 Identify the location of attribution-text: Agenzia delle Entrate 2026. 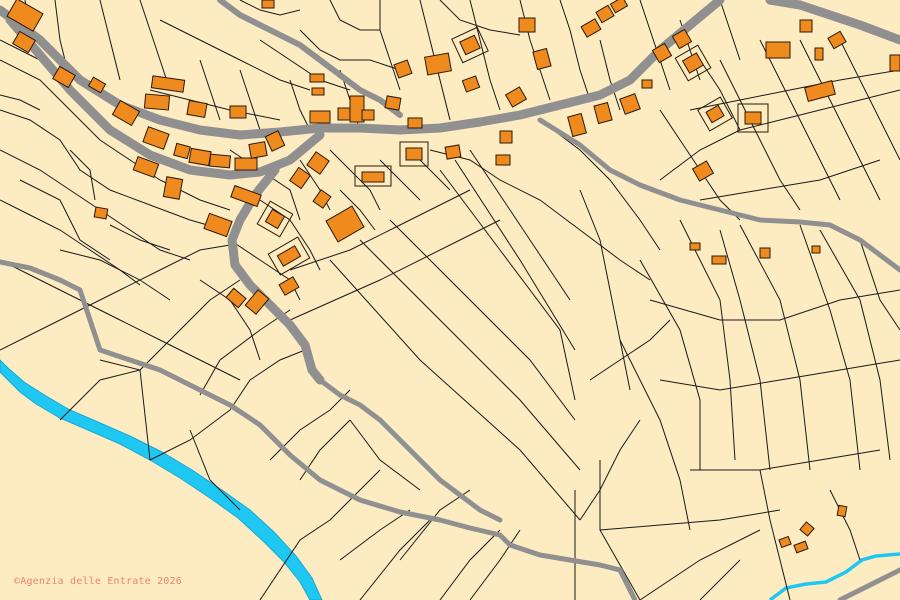
(101, 581).